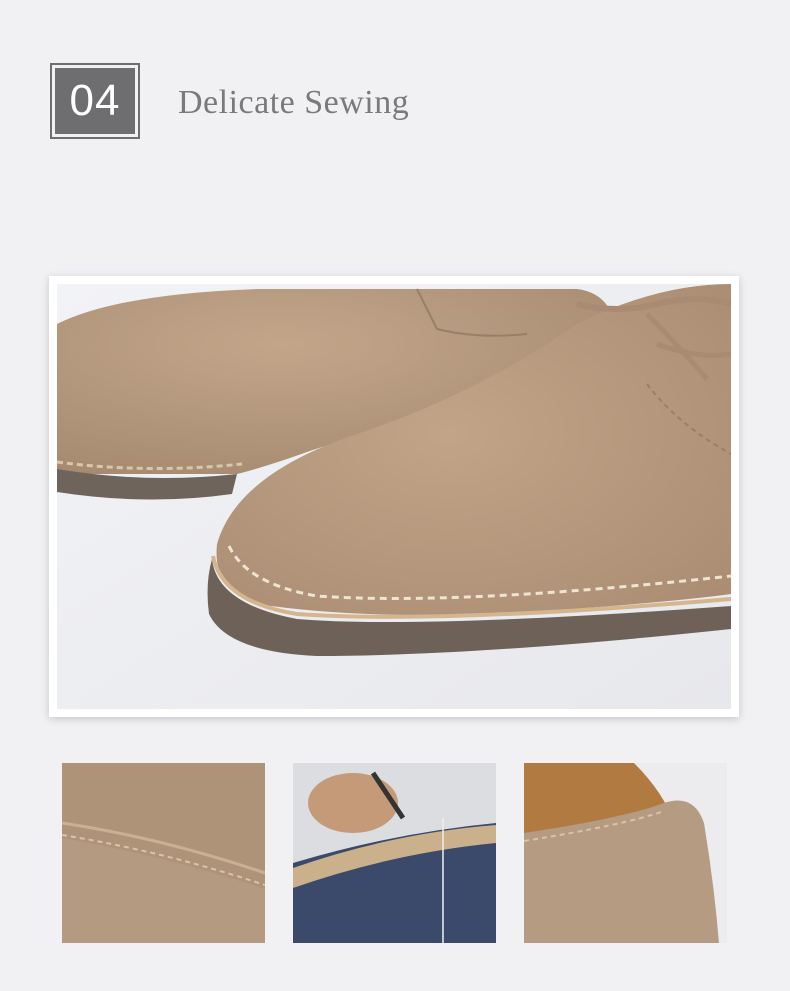 Image resolution: width=790 pixels, height=991 pixels. Describe the element at coordinates (163, 853) in the screenshot. I see `suede-texture-stitch-photo` at that location.